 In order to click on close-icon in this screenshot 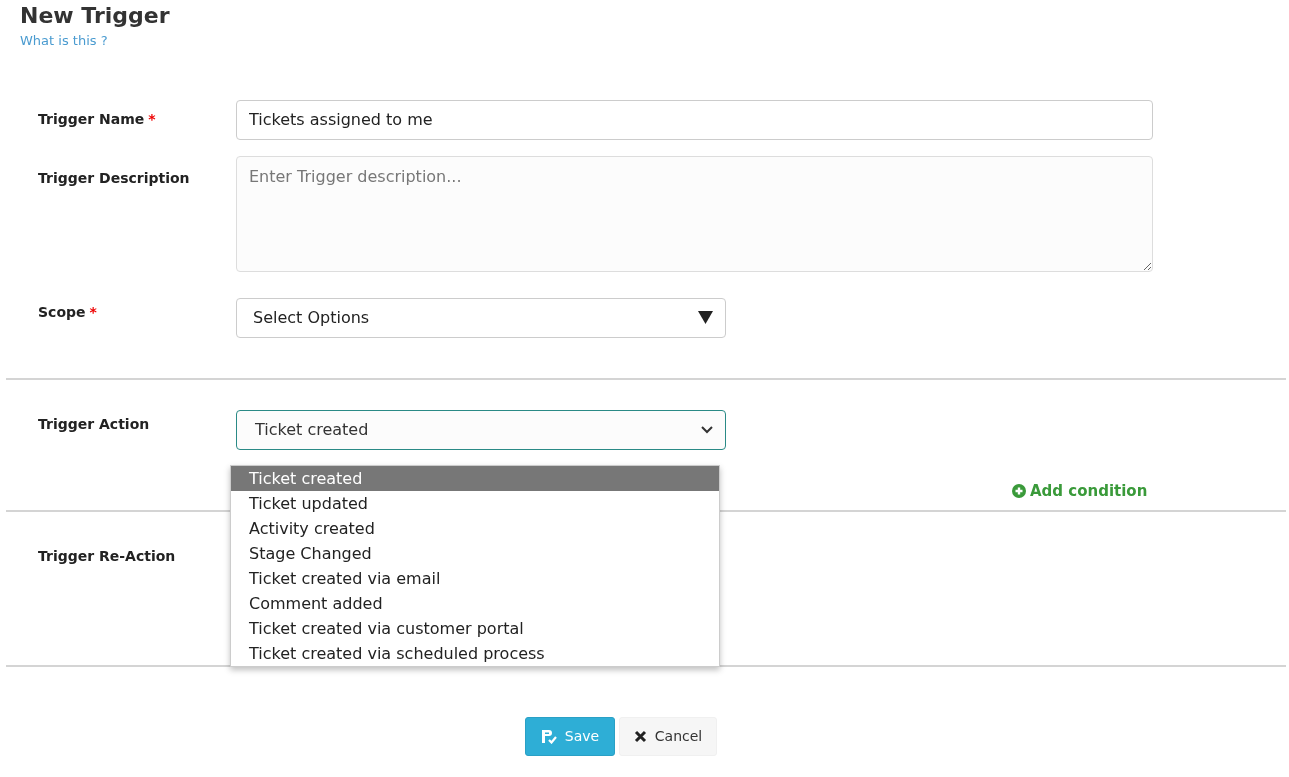, I will do `click(640, 736)`.